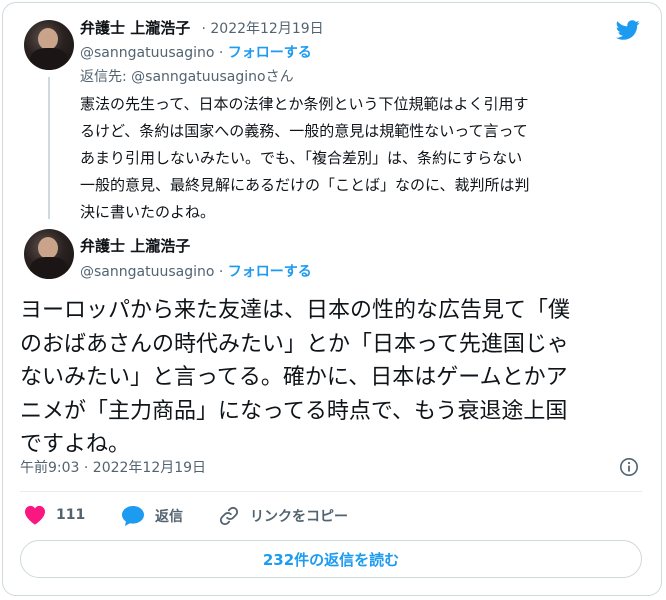  What do you see at coordinates (270, 53) in the screenshot?
I see `reply-follow-button: フォローする` at bounding box center [270, 53].